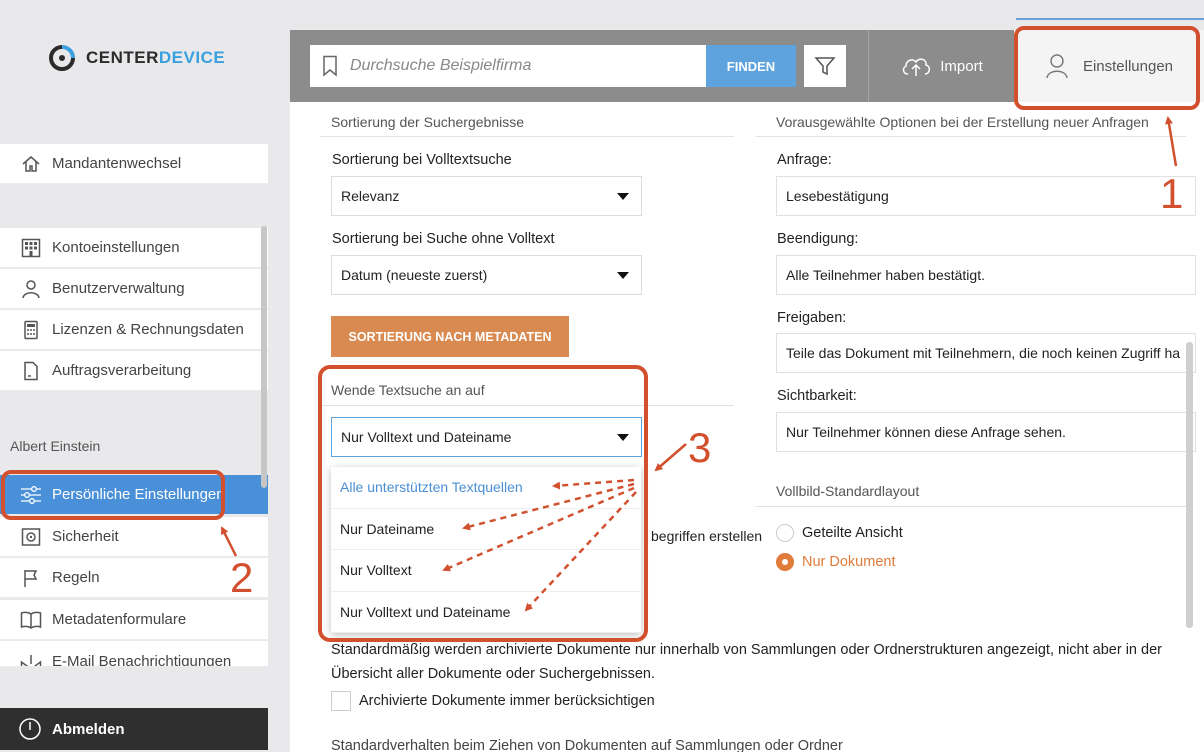  I want to click on metadata-sort-button: SORTIERUNG NACH METADATEN, so click(450, 336).